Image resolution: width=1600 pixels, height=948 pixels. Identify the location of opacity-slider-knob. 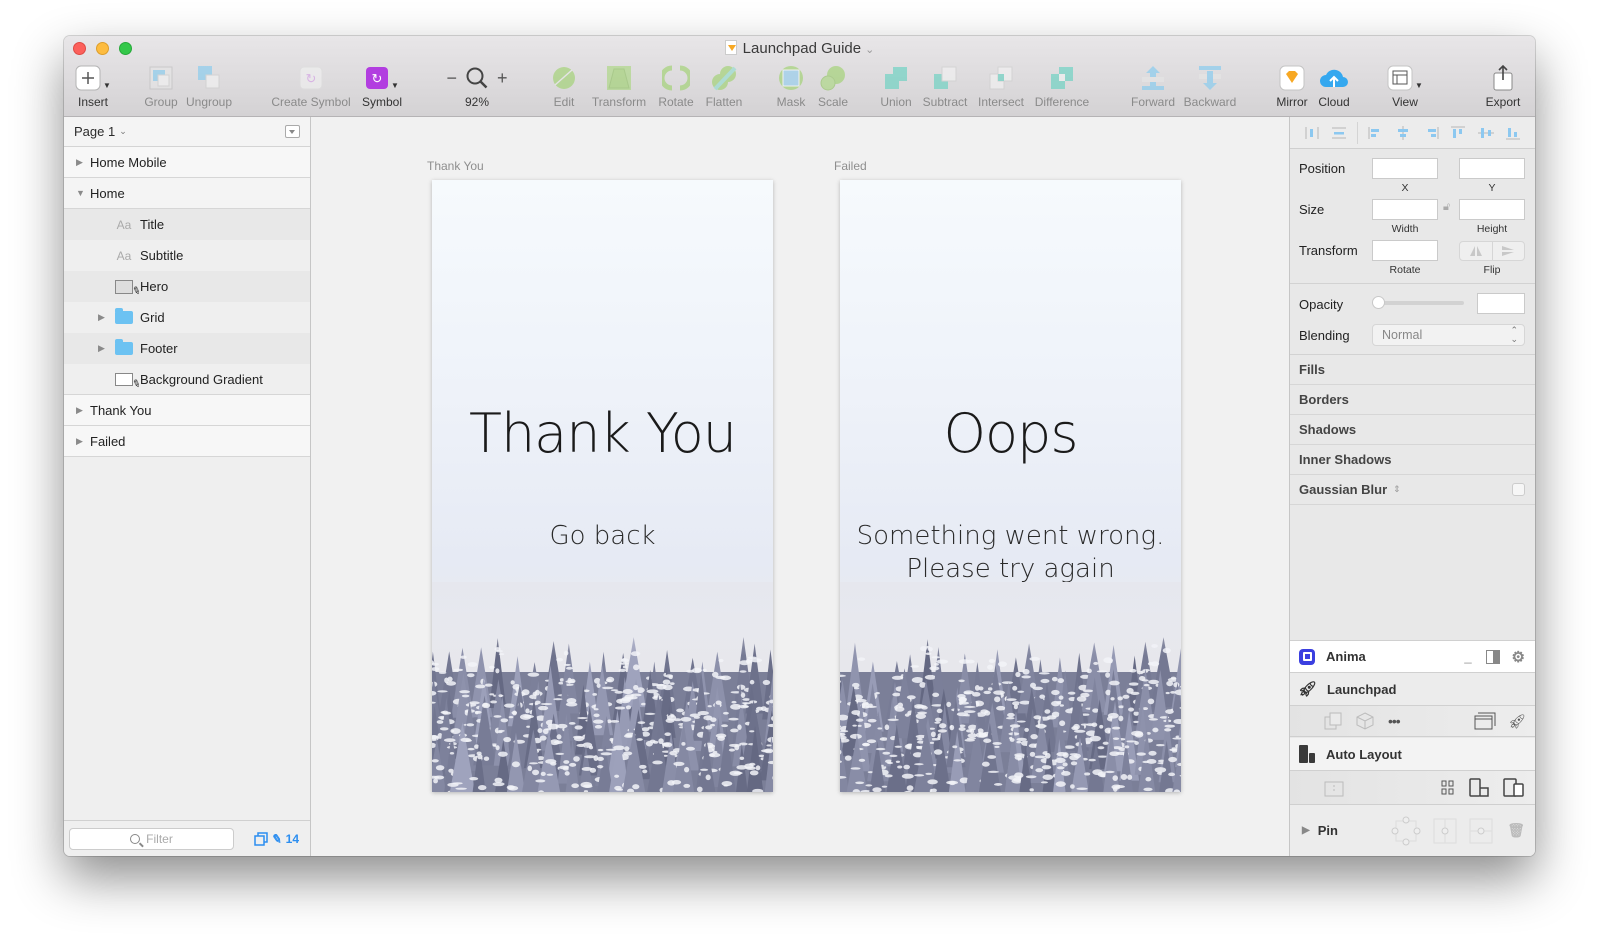
(1378, 302).